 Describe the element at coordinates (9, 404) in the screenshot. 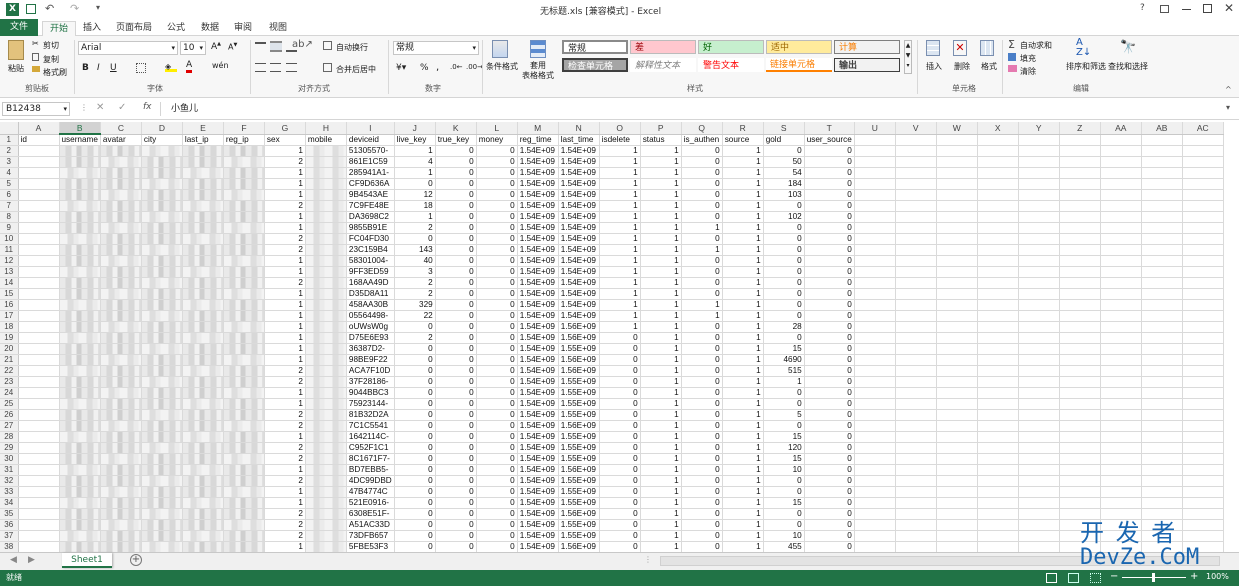

I see `row-header: 25` at that location.